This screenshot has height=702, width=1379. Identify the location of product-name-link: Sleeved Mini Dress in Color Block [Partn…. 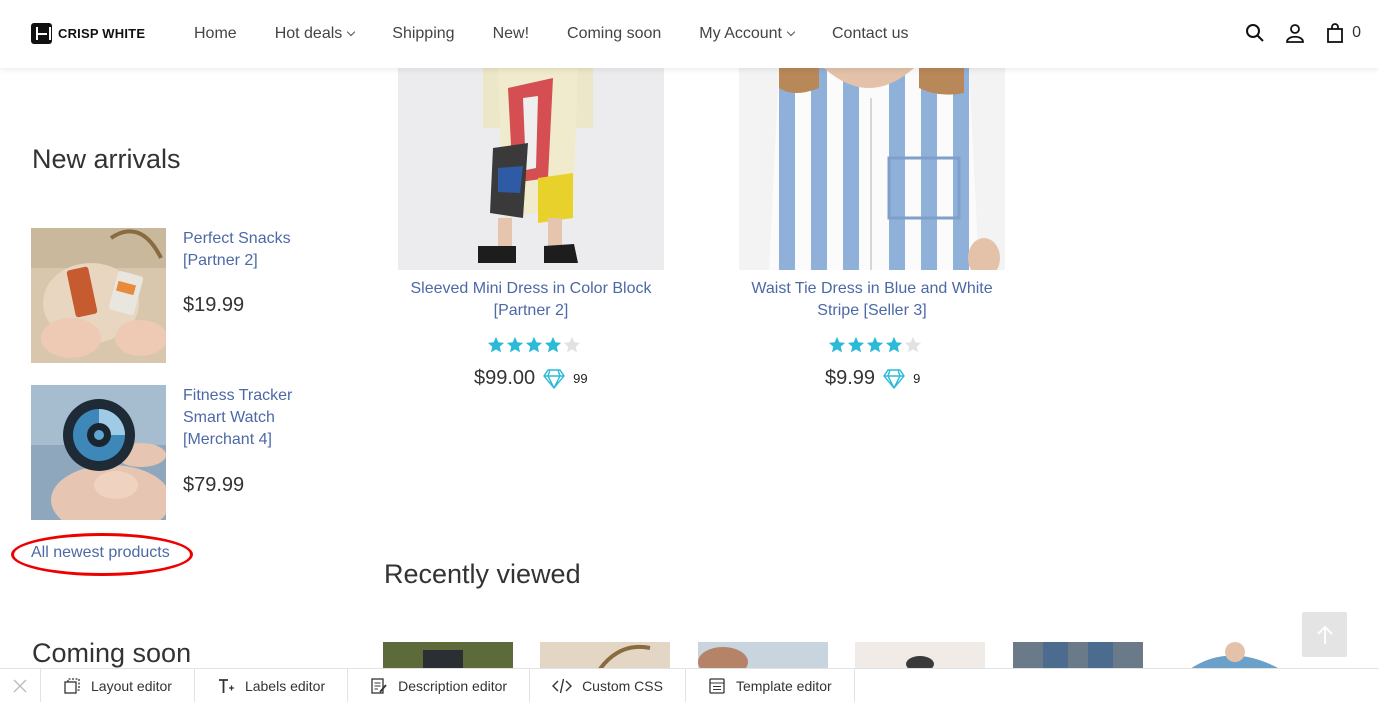
(531, 300).